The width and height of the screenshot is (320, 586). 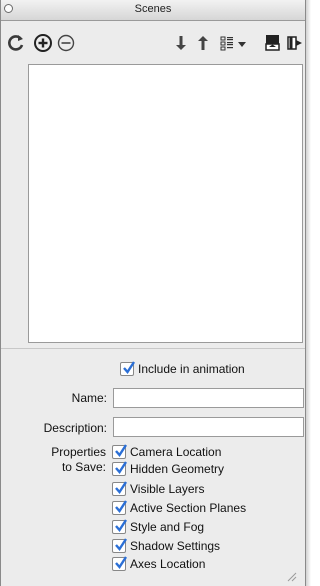 I want to click on description-label: Description:, so click(x=75, y=428).